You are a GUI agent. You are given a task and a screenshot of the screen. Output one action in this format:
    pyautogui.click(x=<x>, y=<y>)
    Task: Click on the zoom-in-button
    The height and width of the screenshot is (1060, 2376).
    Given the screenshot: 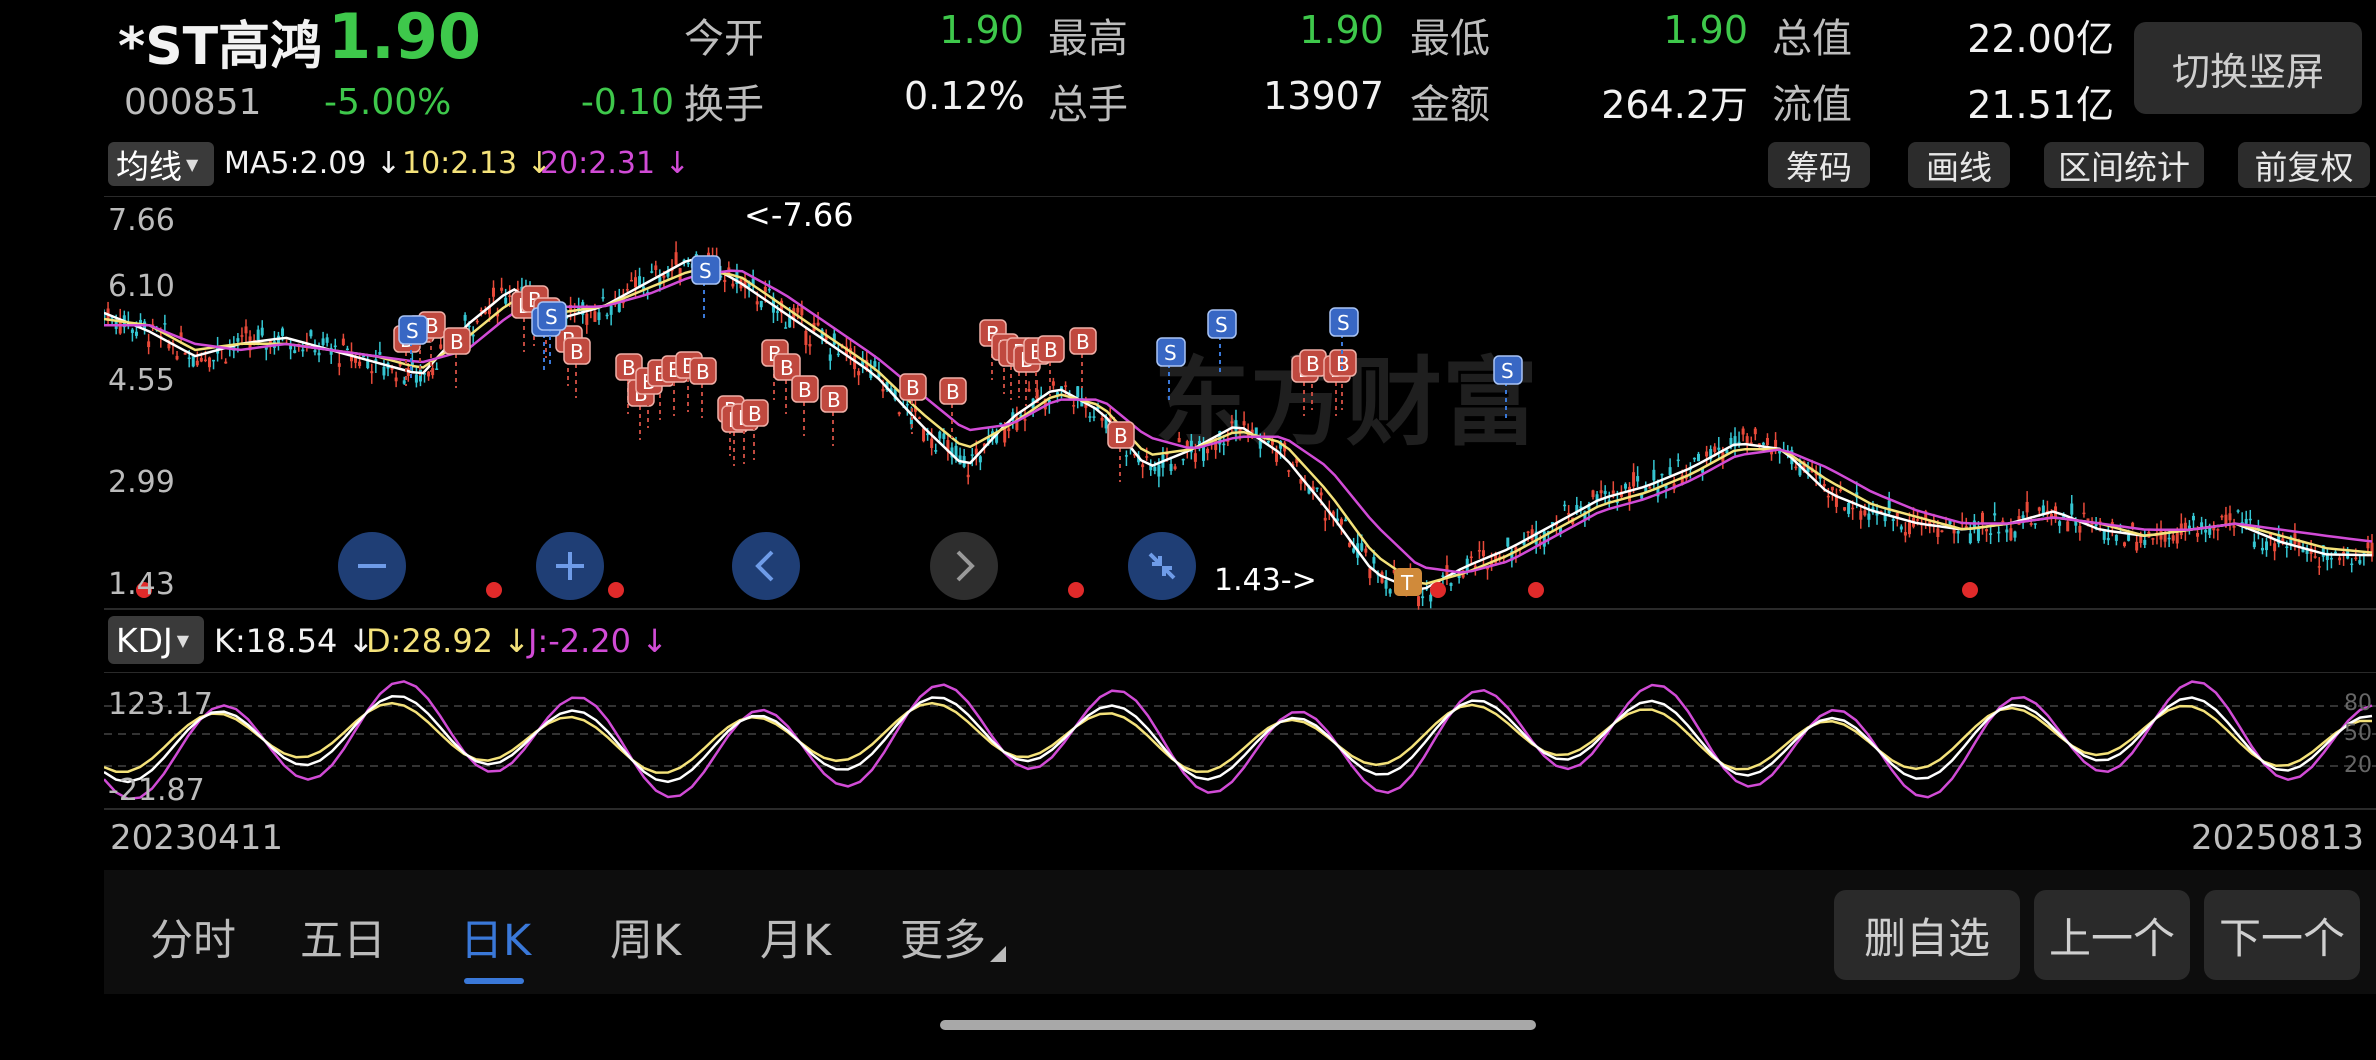 What is the action you would take?
    pyautogui.click(x=570, y=566)
    